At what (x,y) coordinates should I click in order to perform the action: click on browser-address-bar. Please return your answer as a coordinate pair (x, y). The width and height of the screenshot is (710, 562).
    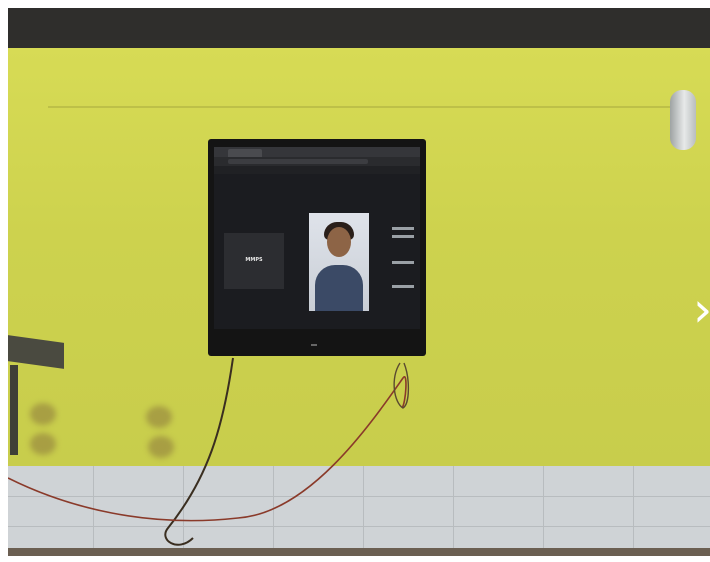
    Looking at the image, I should click on (317, 161).